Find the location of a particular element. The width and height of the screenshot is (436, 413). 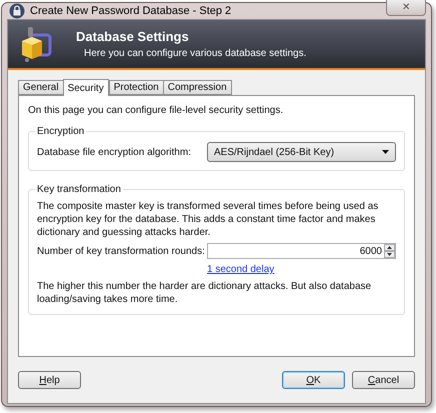

window-title: Create New Password Database - Step 2 is located at coordinates (131, 11).